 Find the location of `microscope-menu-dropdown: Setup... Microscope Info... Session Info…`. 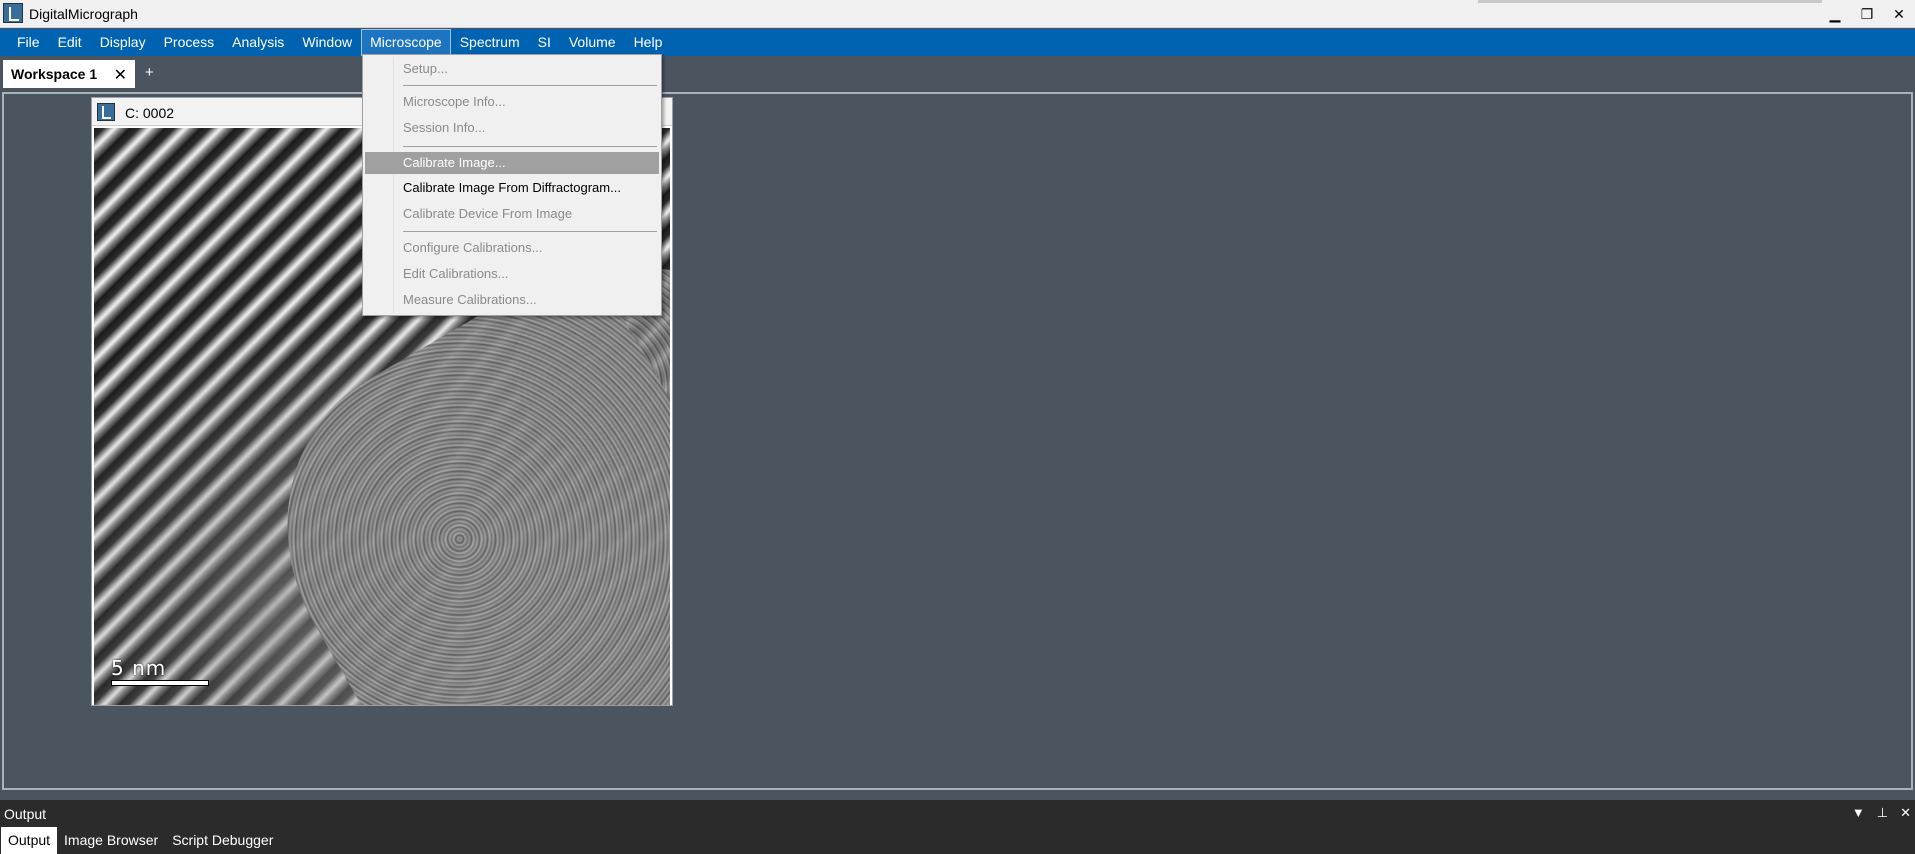

microscope-menu-dropdown: Setup... Microscope Info... Session Info… is located at coordinates (512, 185).